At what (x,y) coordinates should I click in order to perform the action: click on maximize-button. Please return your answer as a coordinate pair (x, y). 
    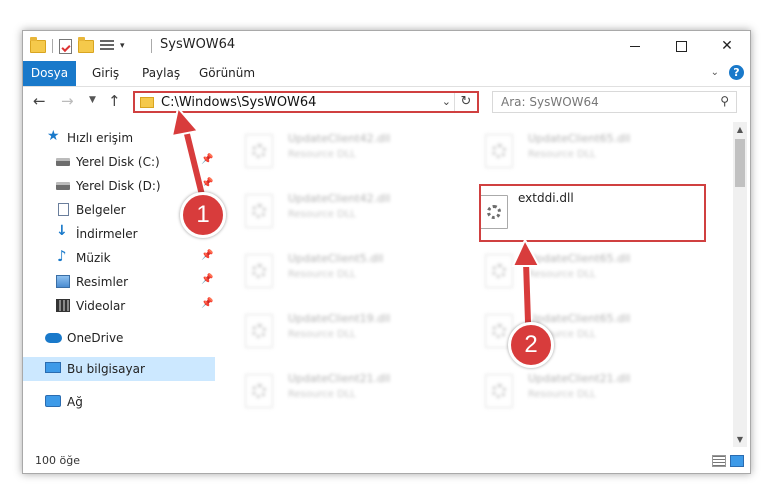
    Looking at the image, I should click on (681, 46).